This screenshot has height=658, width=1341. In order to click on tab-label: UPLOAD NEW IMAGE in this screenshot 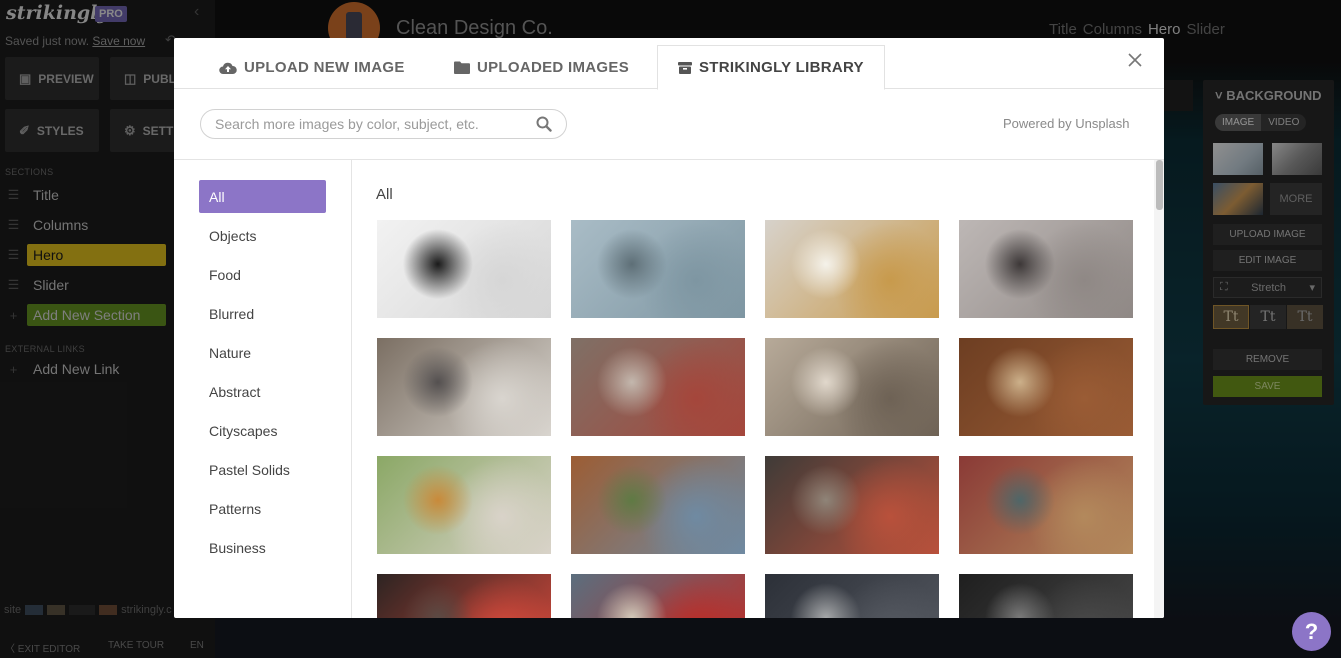, I will do `click(324, 67)`.